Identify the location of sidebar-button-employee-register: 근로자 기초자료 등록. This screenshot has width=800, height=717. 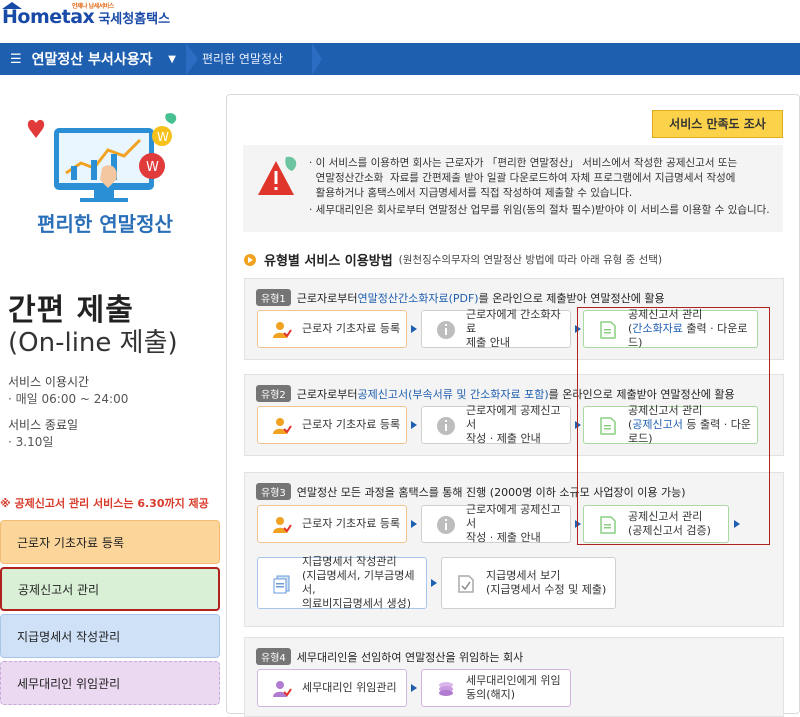
(110, 542).